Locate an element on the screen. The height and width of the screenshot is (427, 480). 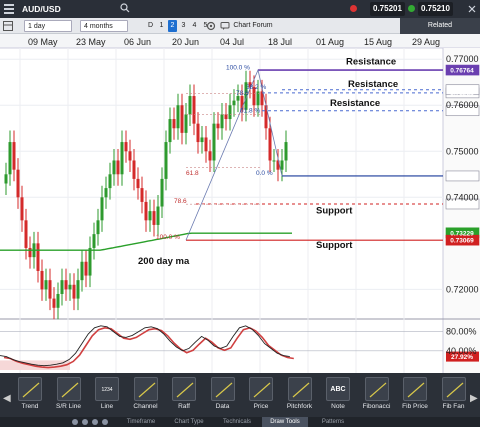
tool-label: Price is located at coordinates (261, 406).